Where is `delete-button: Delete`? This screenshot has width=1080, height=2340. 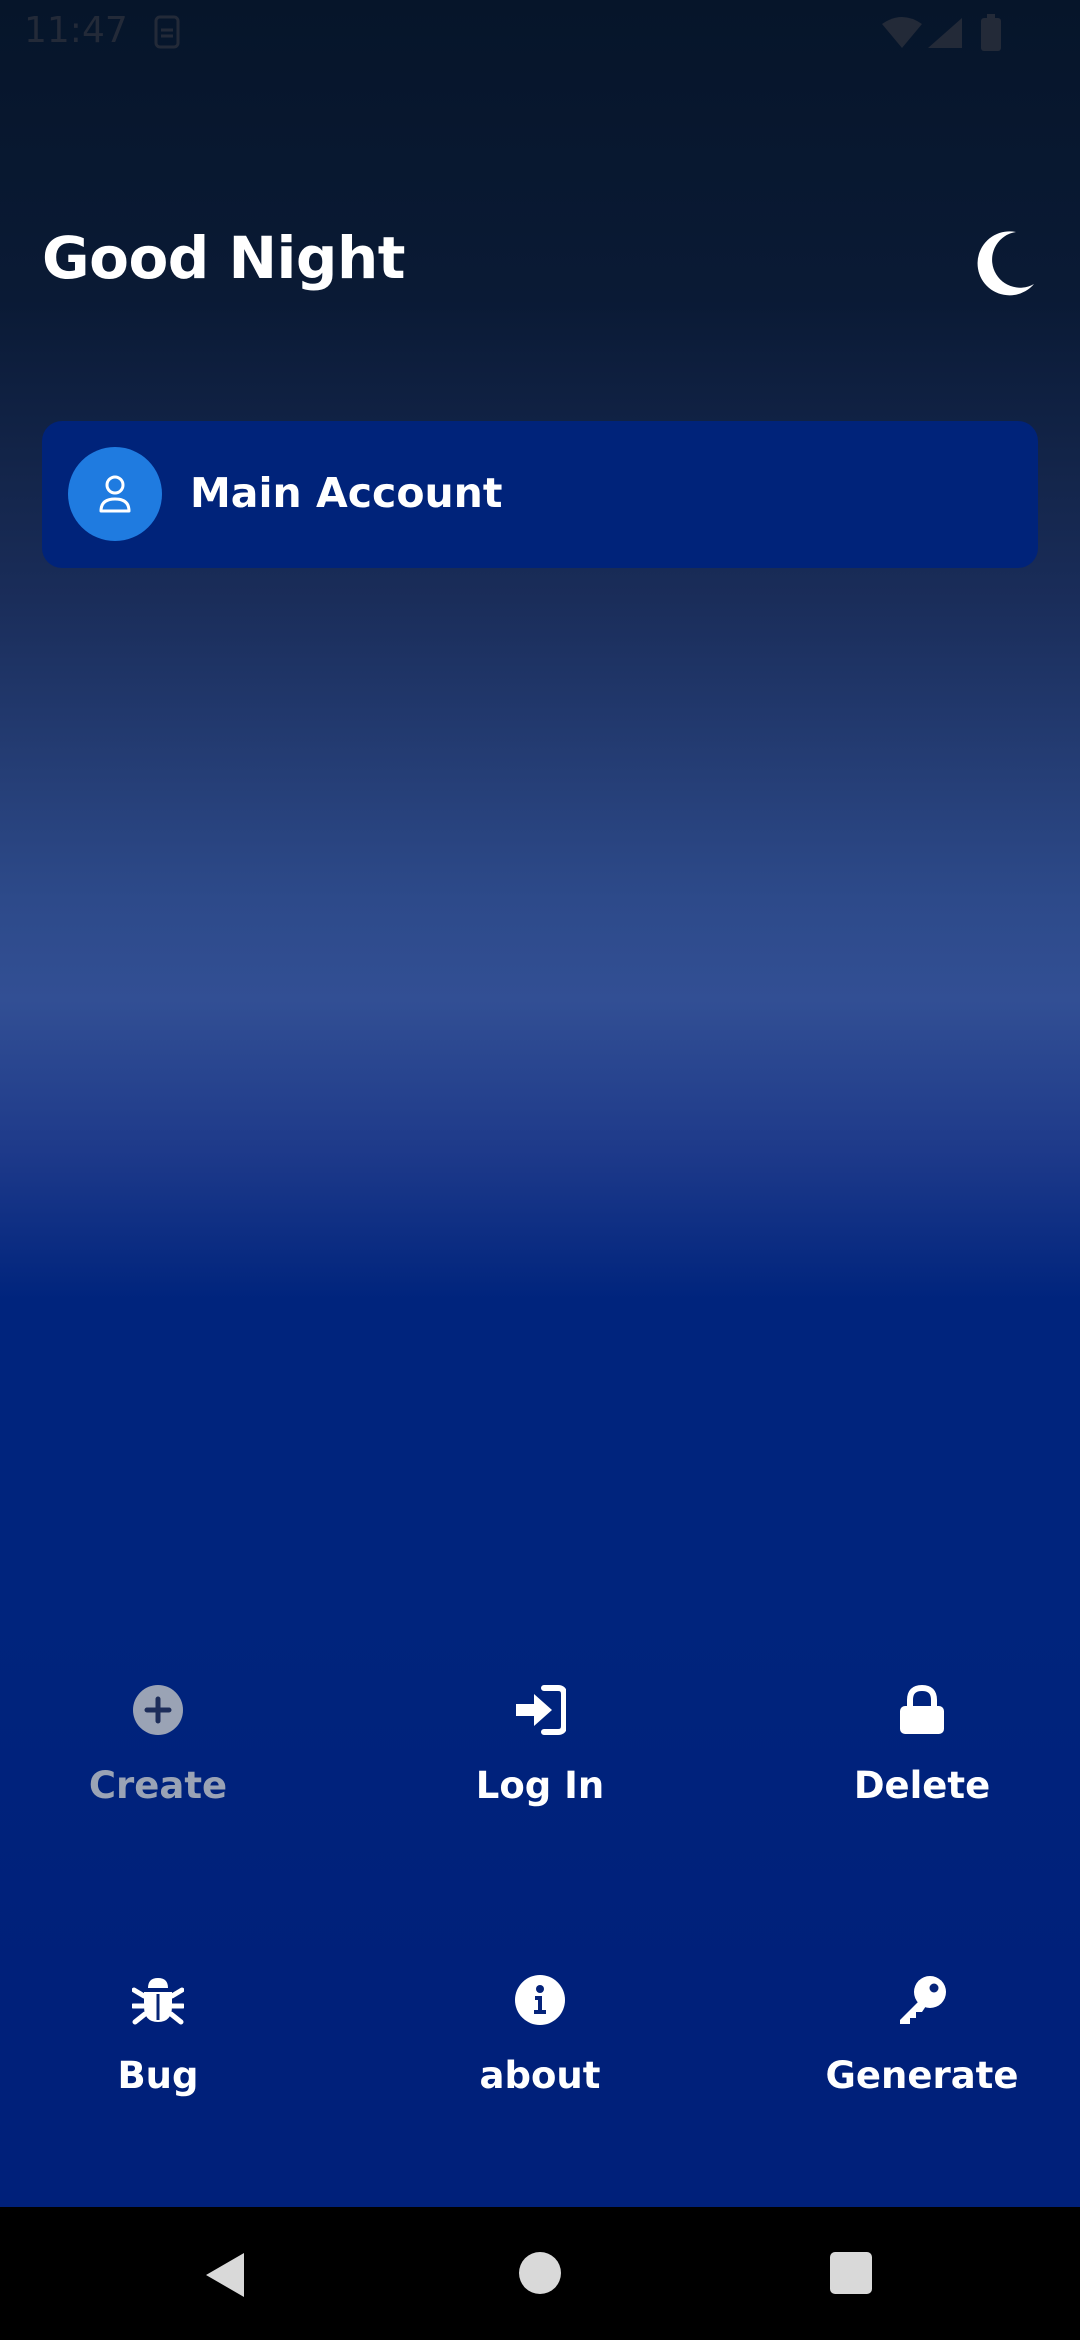
delete-button: Delete is located at coordinates (922, 1769).